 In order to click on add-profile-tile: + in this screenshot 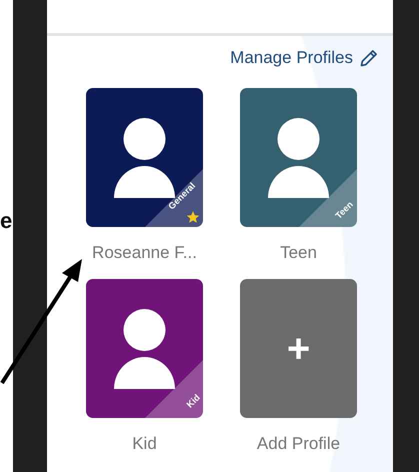, I will do `click(298, 348)`.